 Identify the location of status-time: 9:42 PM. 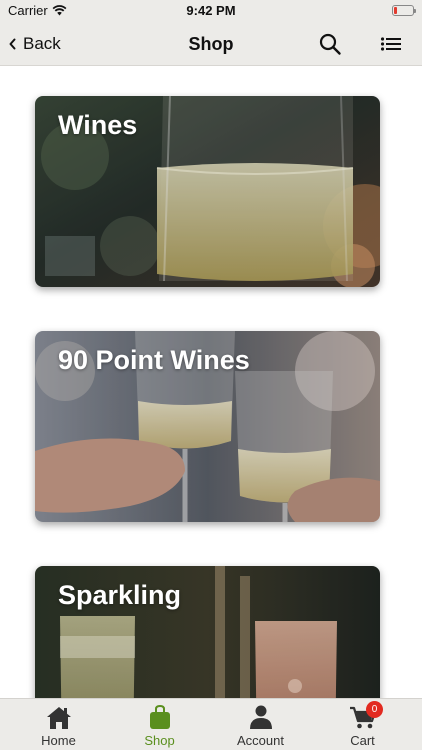
(211, 10).